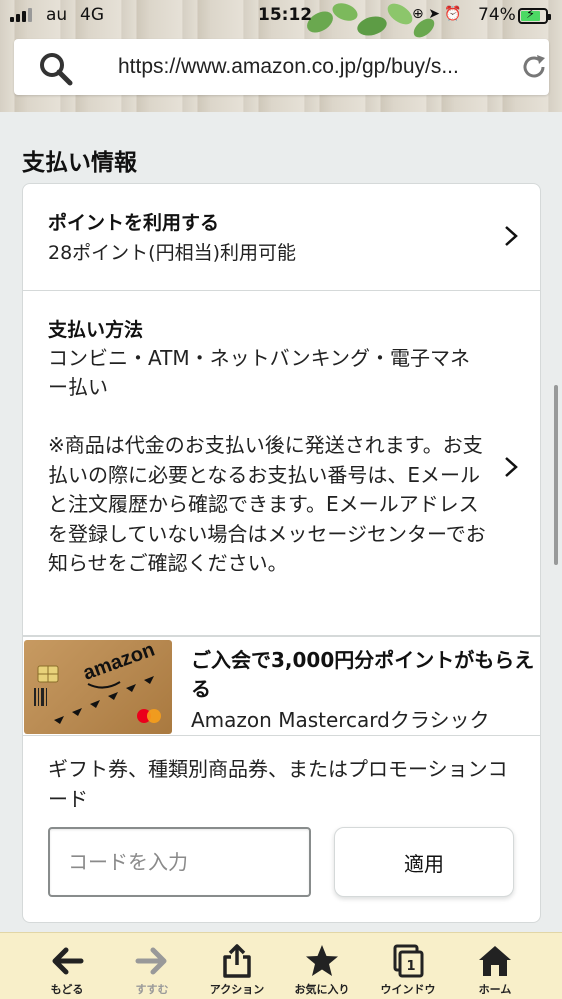 The height and width of the screenshot is (999, 562). What do you see at coordinates (281, 965) in the screenshot?
I see `browser-toolbar: もどる すすむ アクション お気に入り 1 ウインドウ ホーム` at bounding box center [281, 965].